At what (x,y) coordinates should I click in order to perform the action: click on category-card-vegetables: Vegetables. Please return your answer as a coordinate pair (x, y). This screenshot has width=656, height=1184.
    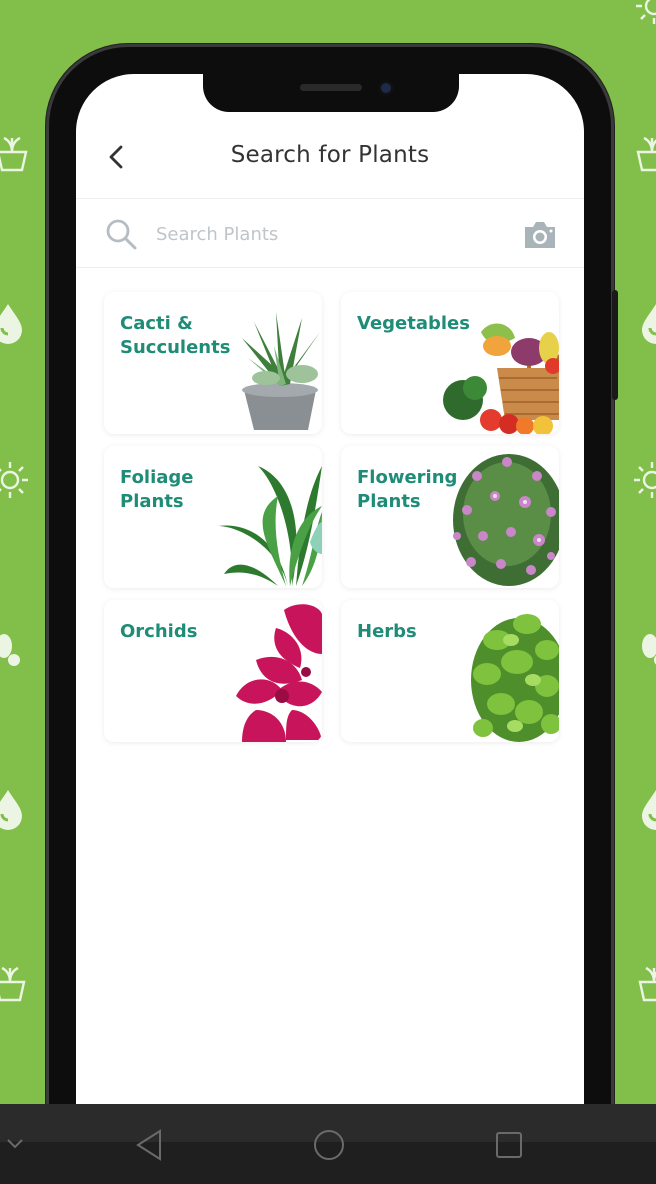
    Looking at the image, I should click on (450, 363).